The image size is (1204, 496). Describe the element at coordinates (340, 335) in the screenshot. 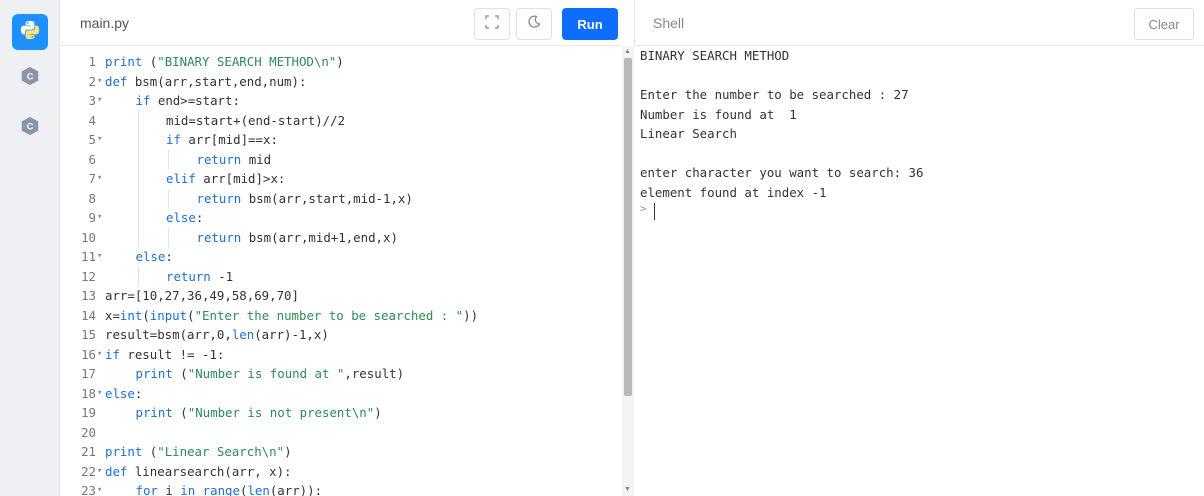

I see `code-line: 15 result=bsm(arr,0,len(arr)-1,x)` at that location.